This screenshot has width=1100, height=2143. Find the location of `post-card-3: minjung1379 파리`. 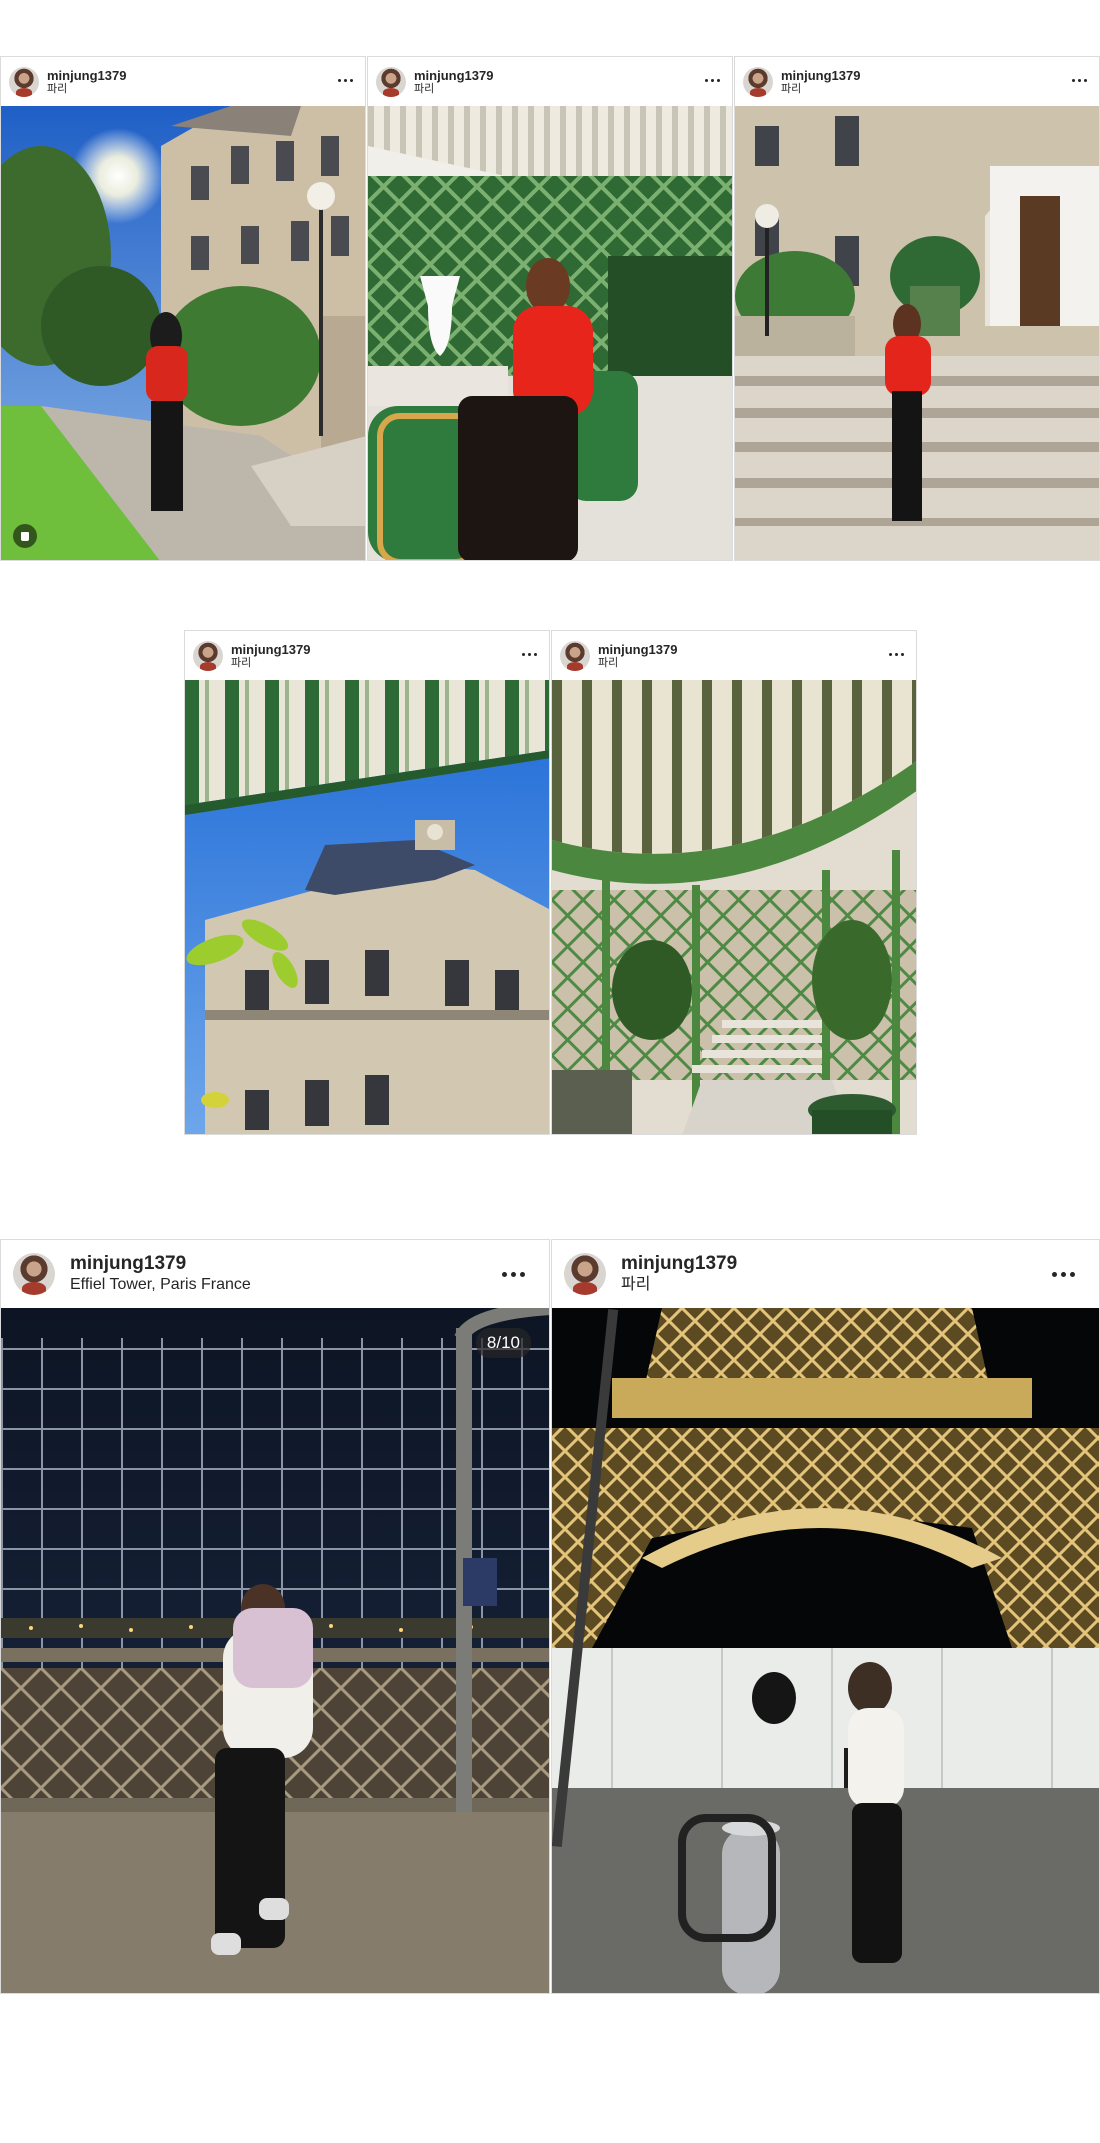

post-card-3: minjung1379 파리 is located at coordinates (917, 308).